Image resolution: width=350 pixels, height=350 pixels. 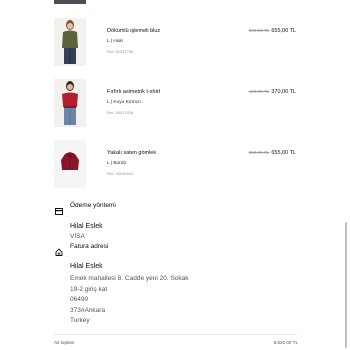 I want to click on product-variant: L | Koyu Kırmızı, so click(x=124, y=102).